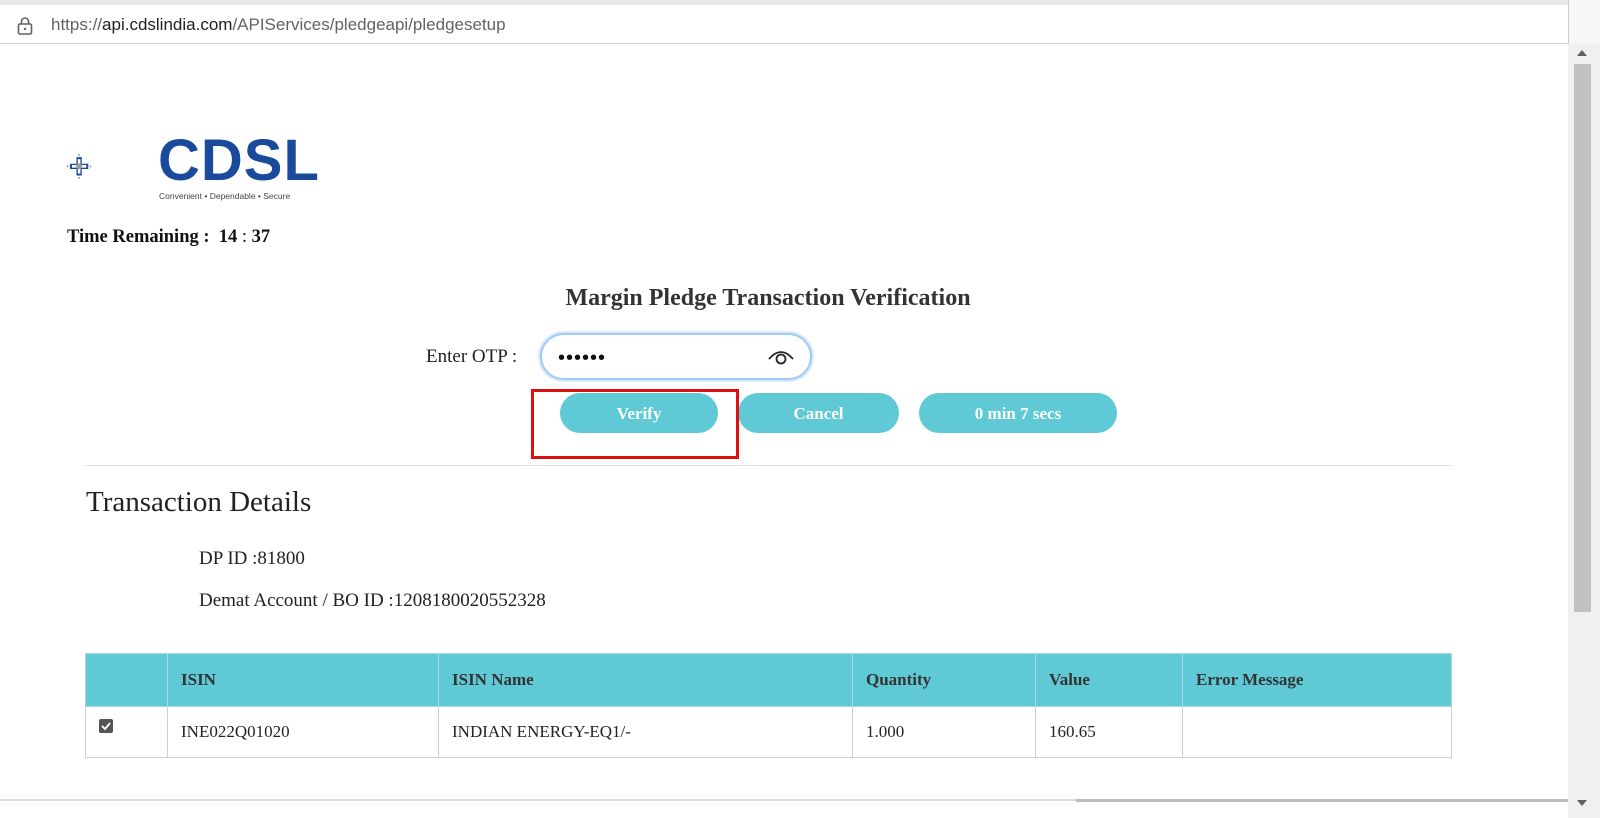 This screenshot has width=1600, height=818. What do you see at coordinates (645, 732) in the screenshot?
I see `row-isin-name: INDIAN ENERGY-EQ1/-` at bounding box center [645, 732].